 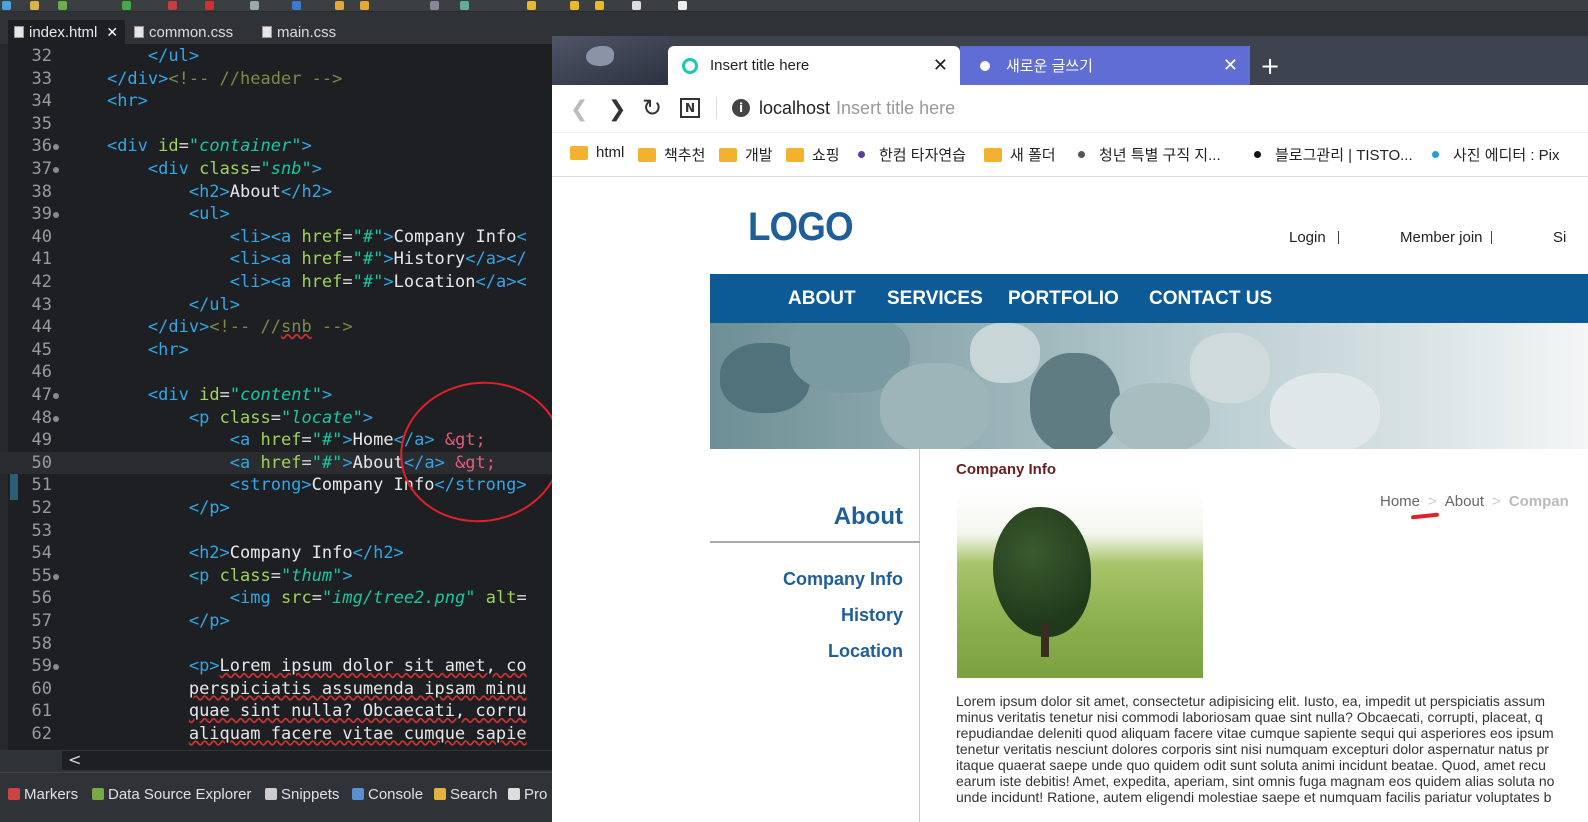 I want to click on code-line: 44 </div><!-- //snb -->, so click(x=280, y=327).